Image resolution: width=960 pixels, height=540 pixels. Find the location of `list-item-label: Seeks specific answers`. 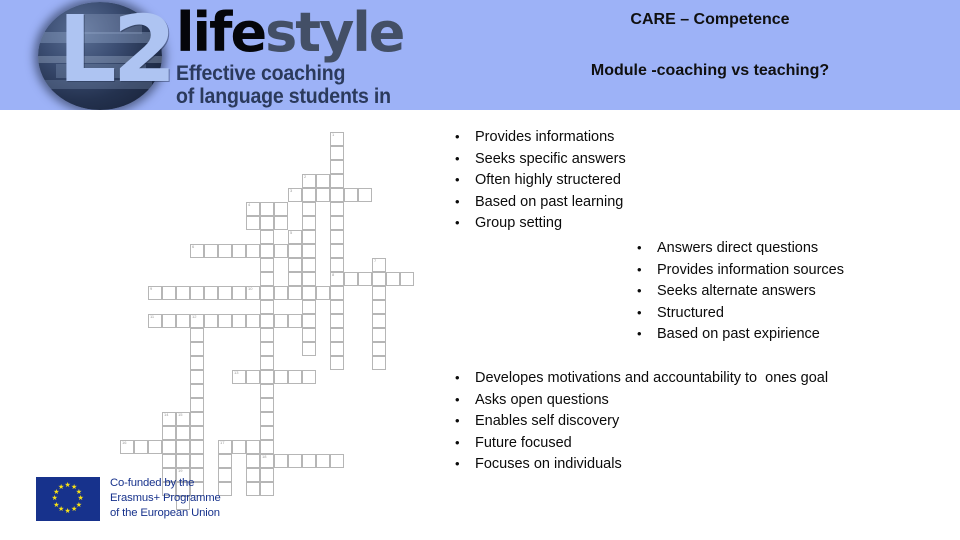

list-item-label: Seeks specific answers is located at coordinates (550, 158).